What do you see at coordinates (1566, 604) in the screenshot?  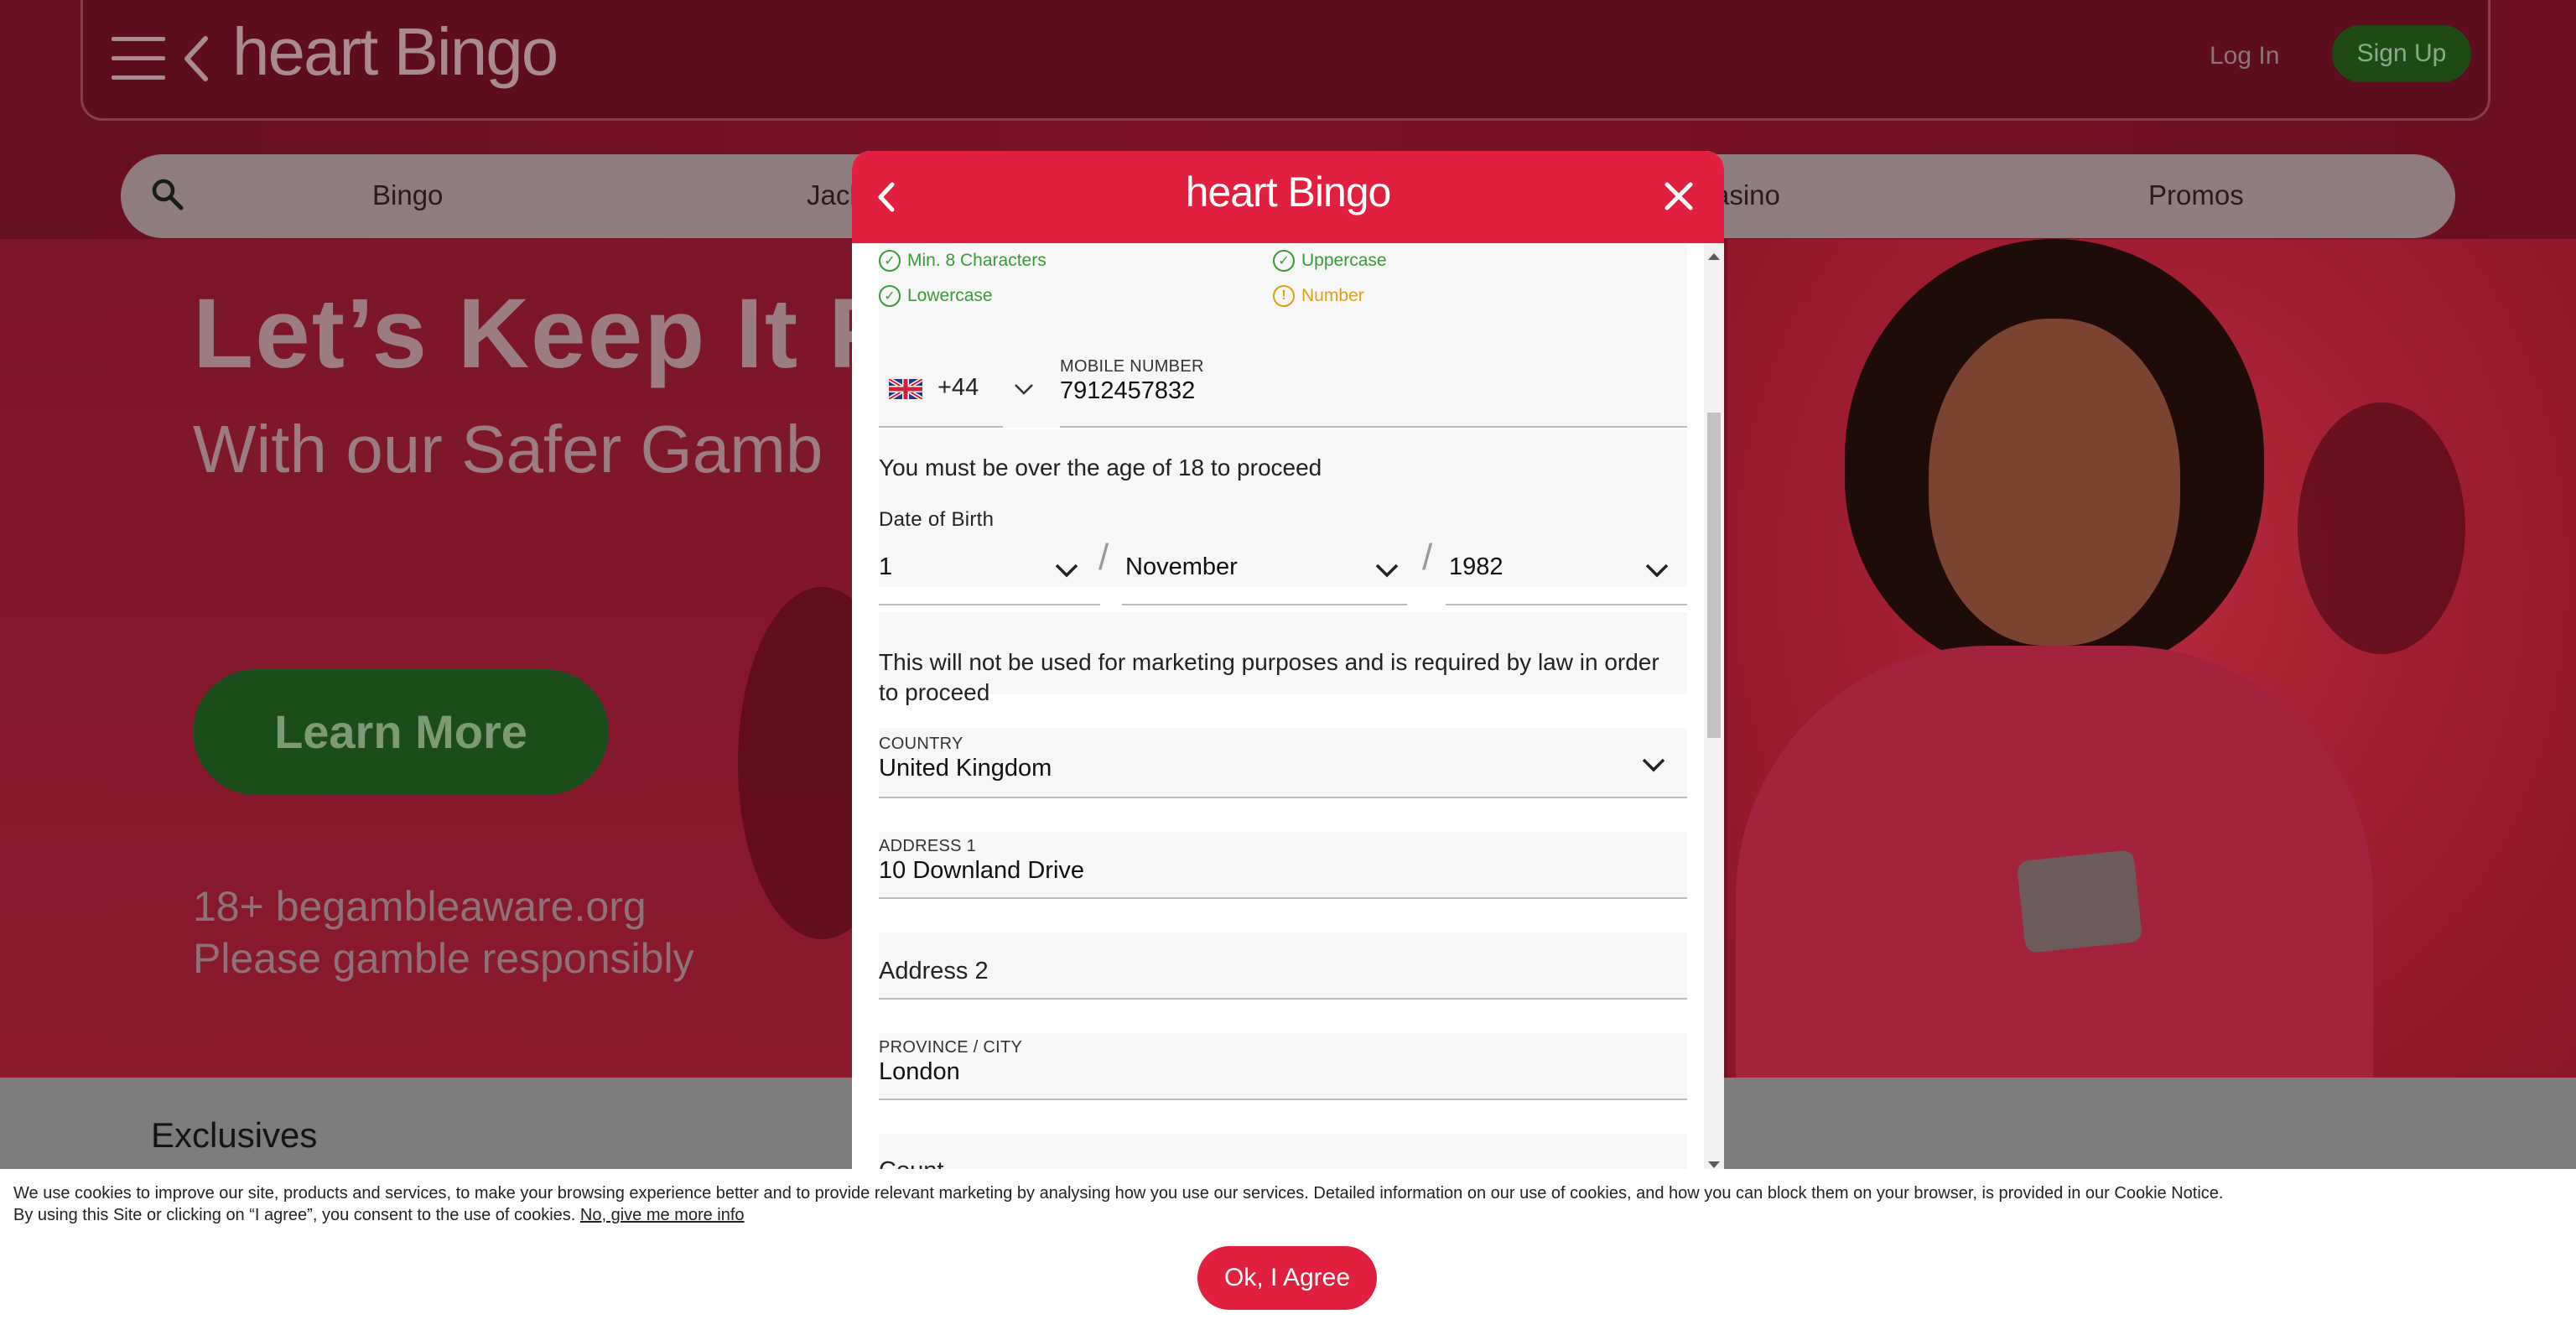 I see `dob-year-underline` at bounding box center [1566, 604].